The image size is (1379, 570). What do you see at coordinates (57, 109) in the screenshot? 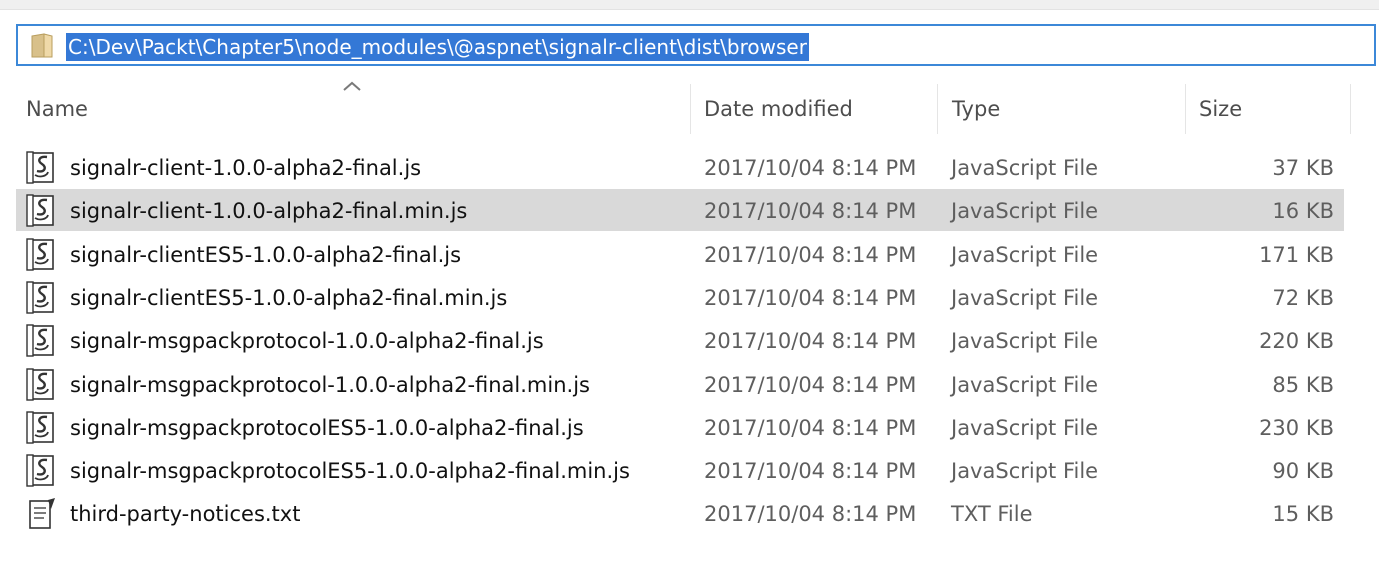
I see `column-header-name: Name` at bounding box center [57, 109].